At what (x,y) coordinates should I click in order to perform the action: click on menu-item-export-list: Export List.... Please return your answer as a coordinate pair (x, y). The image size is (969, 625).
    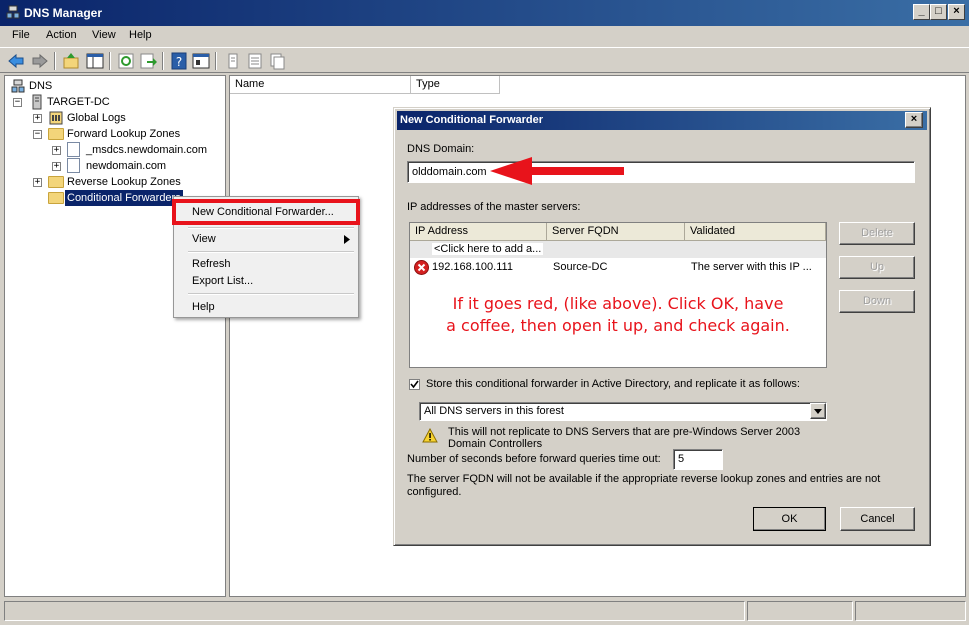
    Looking at the image, I should click on (222, 281).